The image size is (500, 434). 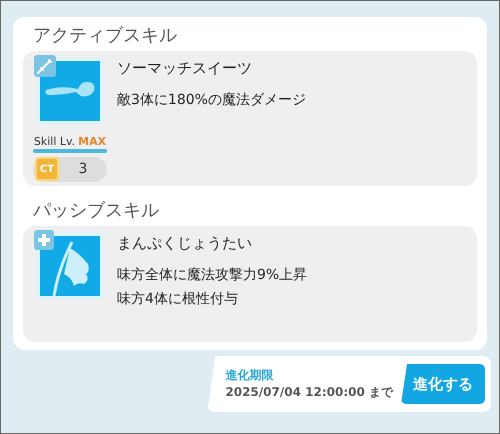 I want to click on evolution-deadline-label: 進化期限, so click(x=249, y=375).